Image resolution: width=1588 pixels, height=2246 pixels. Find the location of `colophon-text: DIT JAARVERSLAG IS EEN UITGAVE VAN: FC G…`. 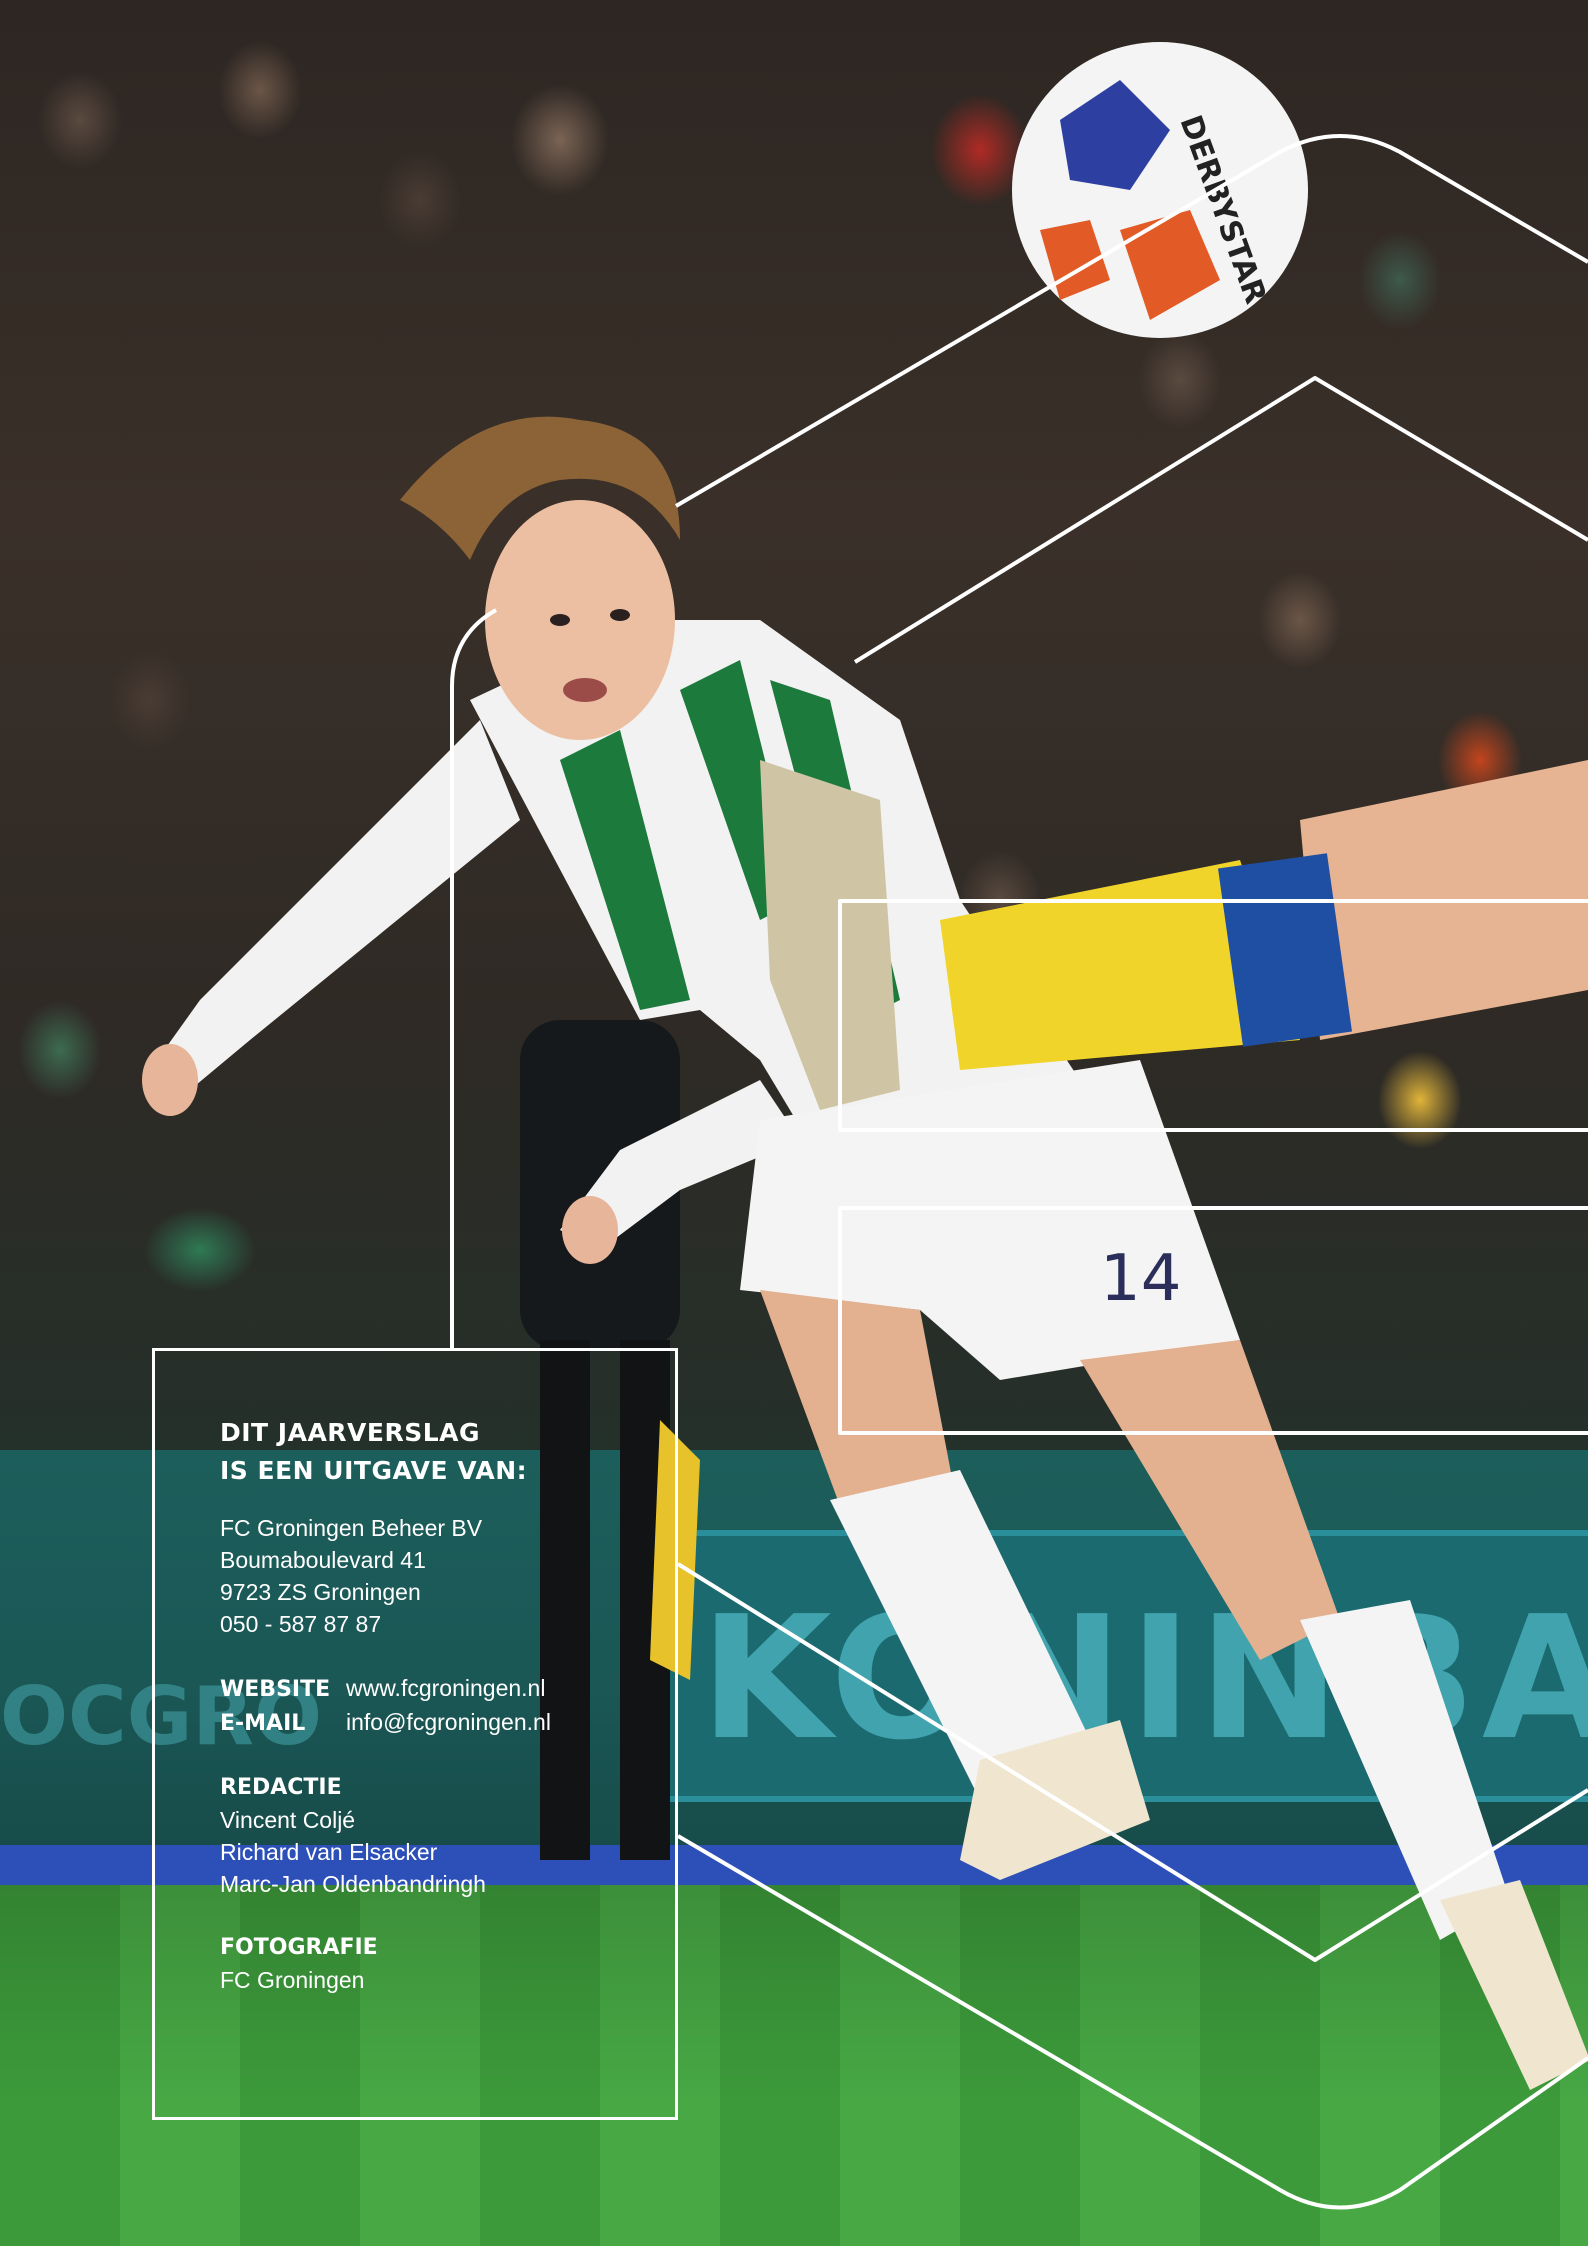

colophon-text: DIT JAARVERSLAG IS EEN UITGAVE VAN: FC G… is located at coordinates (385, 1705).